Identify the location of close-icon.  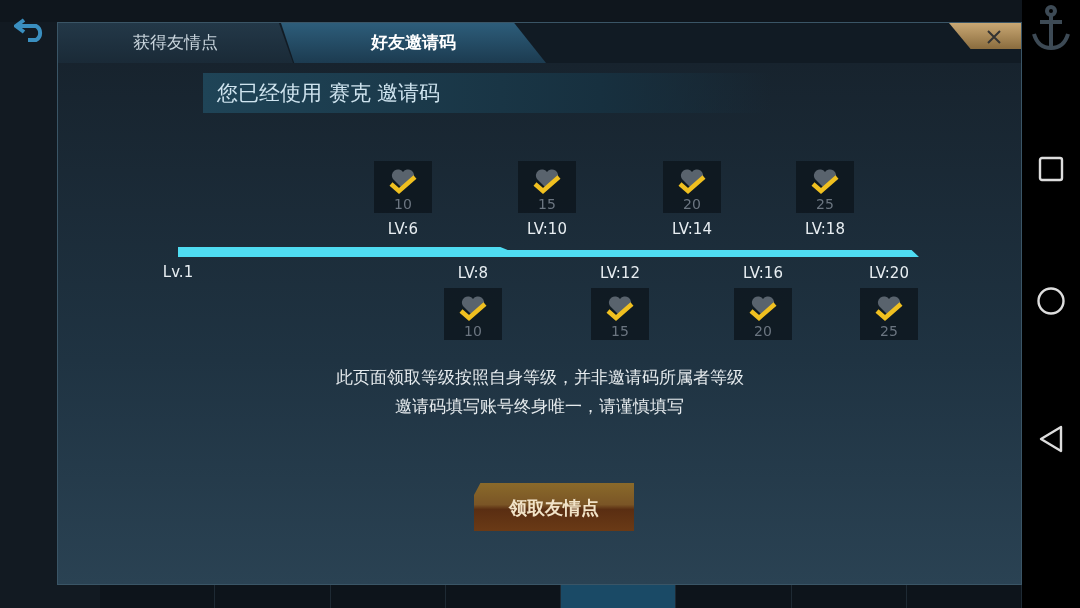
(994, 36).